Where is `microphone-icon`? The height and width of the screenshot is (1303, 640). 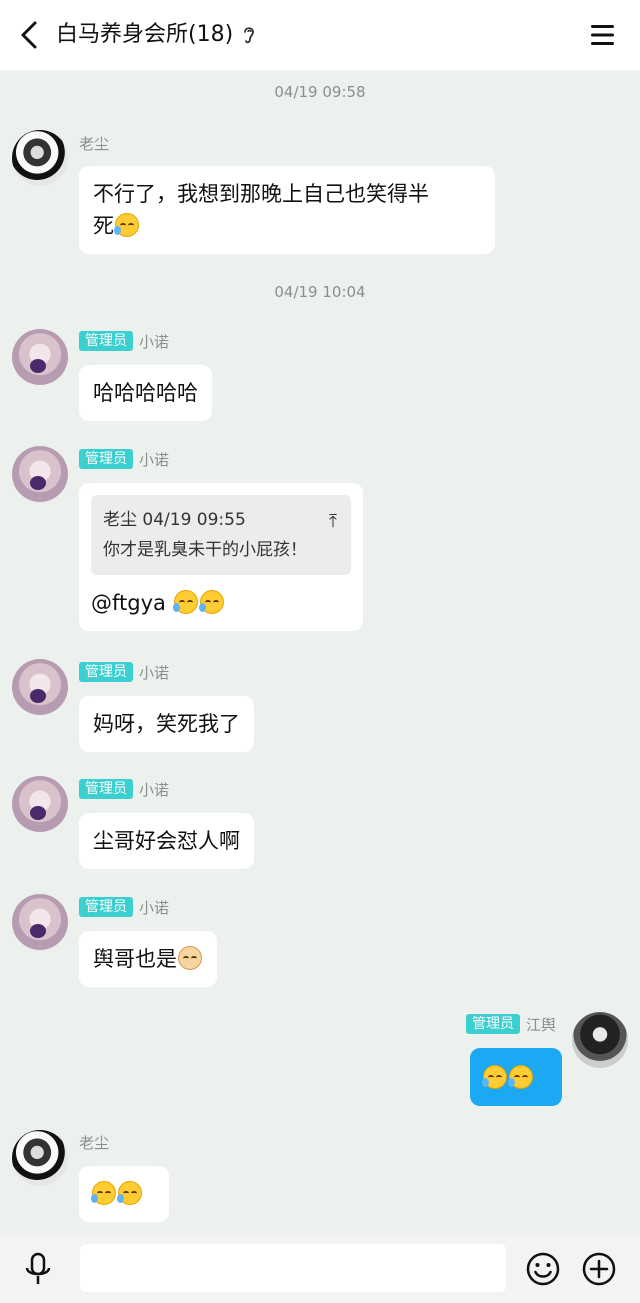 microphone-icon is located at coordinates (38, 1268).